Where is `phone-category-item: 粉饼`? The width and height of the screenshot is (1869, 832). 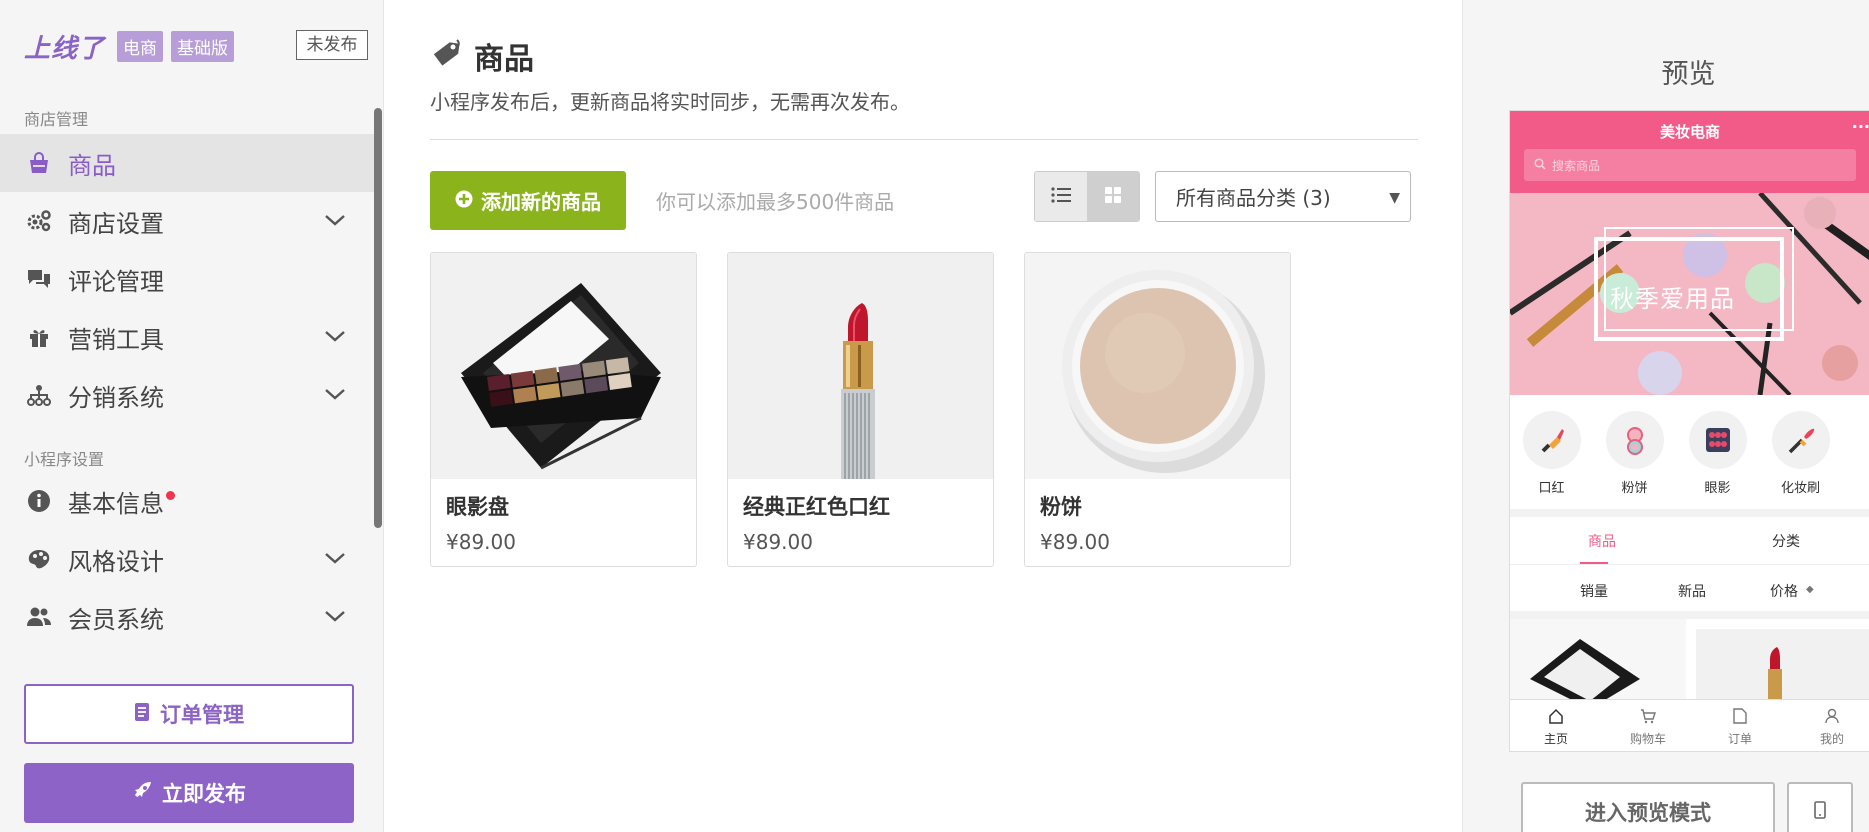 phone-category-item: 粉饼 is located at coordinates (1634, 452).